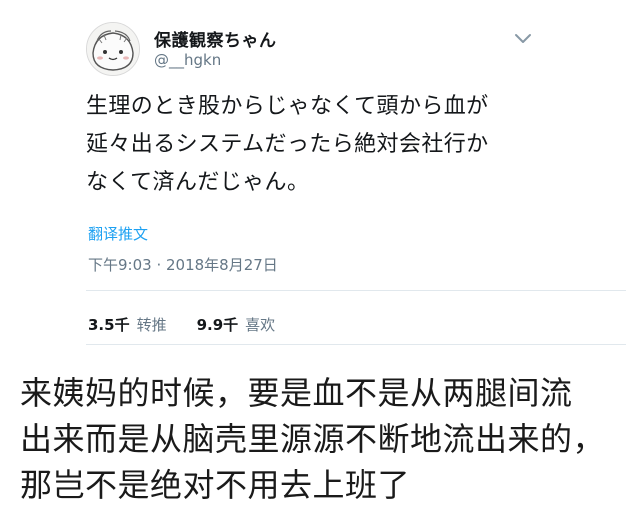 The height and width of the screenshot is (525, 640). What do you see at coordinates (260, 325) in the screenshot?
I see `like-label: 喜欢` at bounding box center [260, 325].